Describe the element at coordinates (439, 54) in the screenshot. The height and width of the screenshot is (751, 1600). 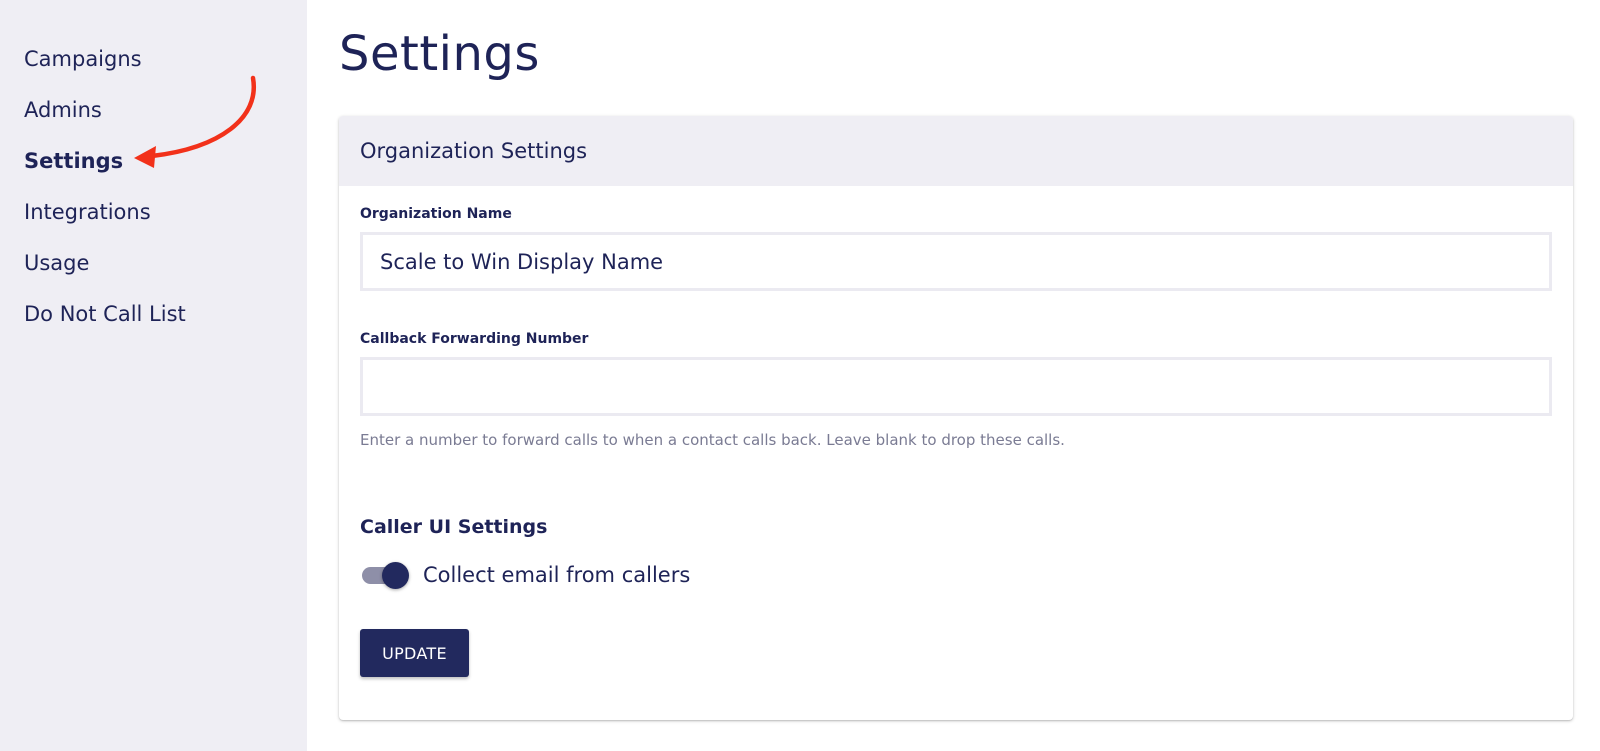
I see `page-title: Settings` at that location.